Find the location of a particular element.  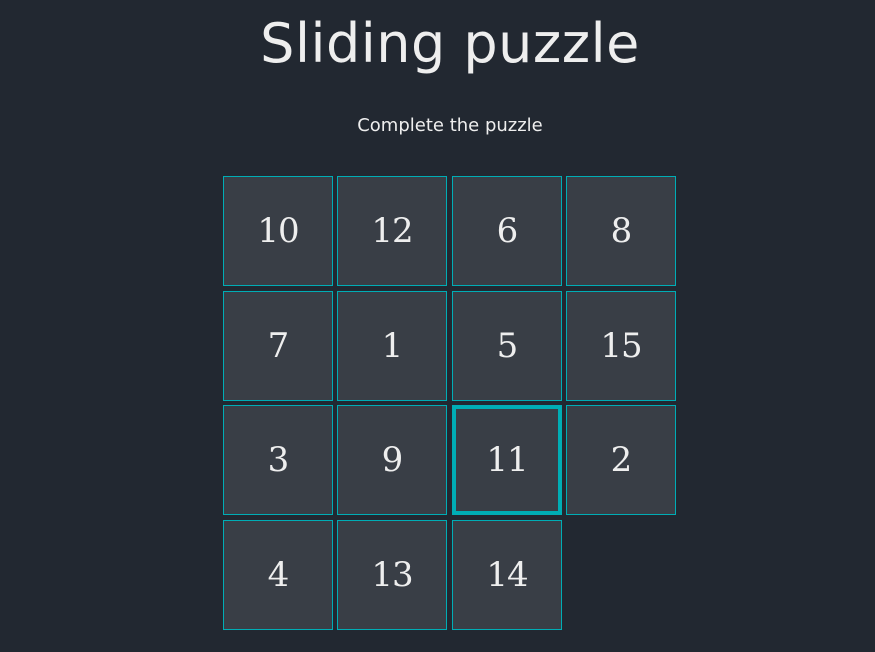

puzzle-tile: 14 is located at coordinates (507, 575).